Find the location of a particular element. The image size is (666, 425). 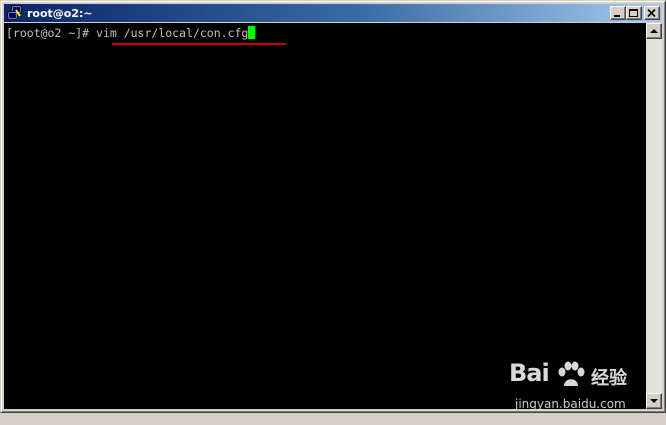

shell-prompt: [root@o2 ~]# is located at coordinates (51, 33).